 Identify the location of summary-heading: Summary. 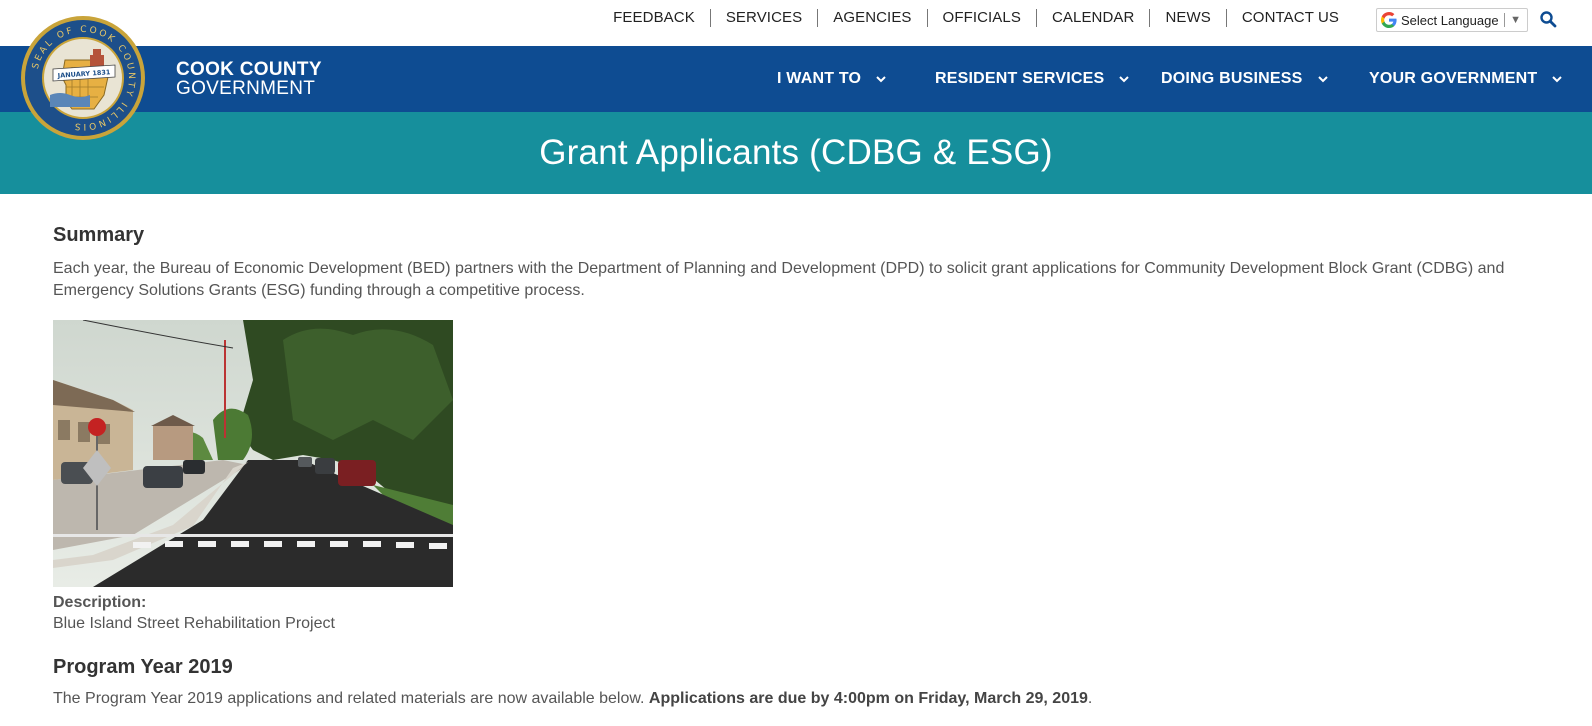
(99, 235).